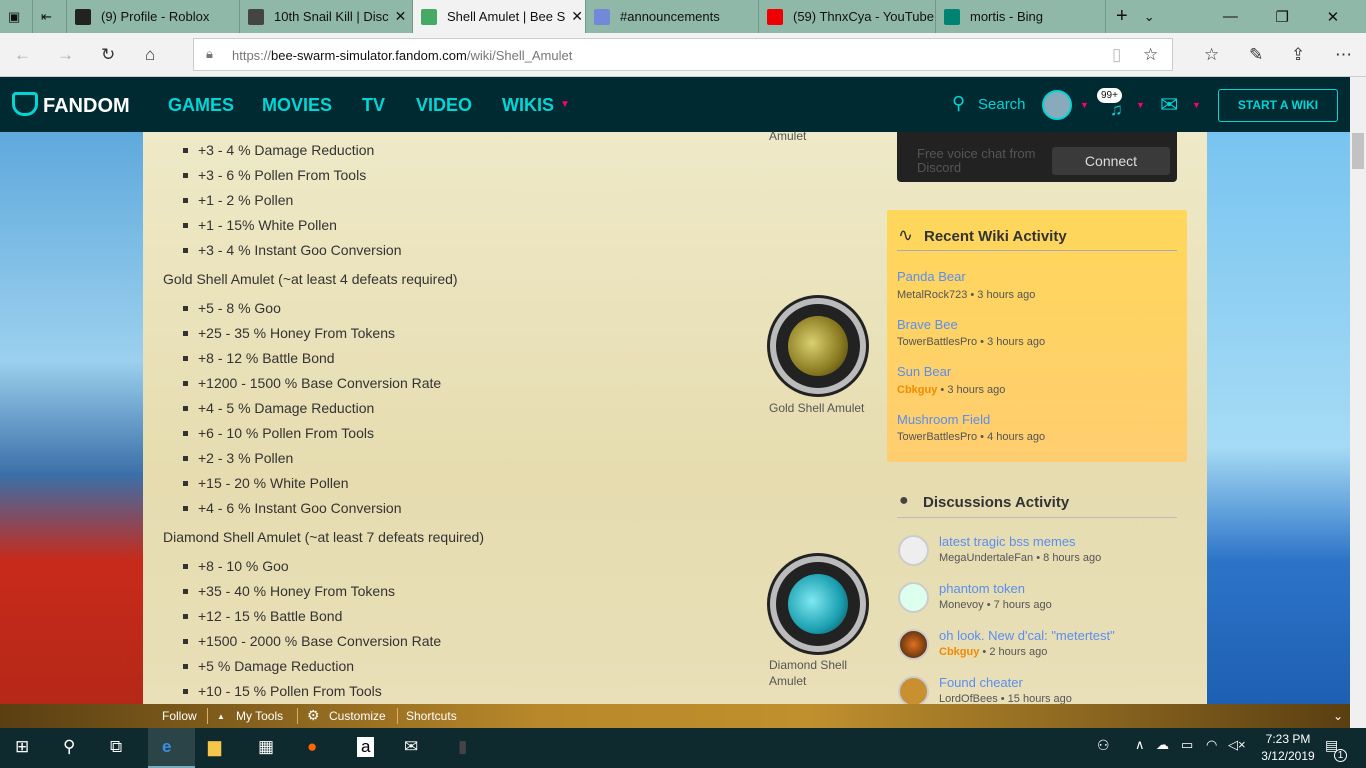 The width and height of the screenshot is (1366, 768). What do you see at coordinates (1121, 16) in the screenshot?
I see `new-tab-button: +` at bounding box center [1121, 16].